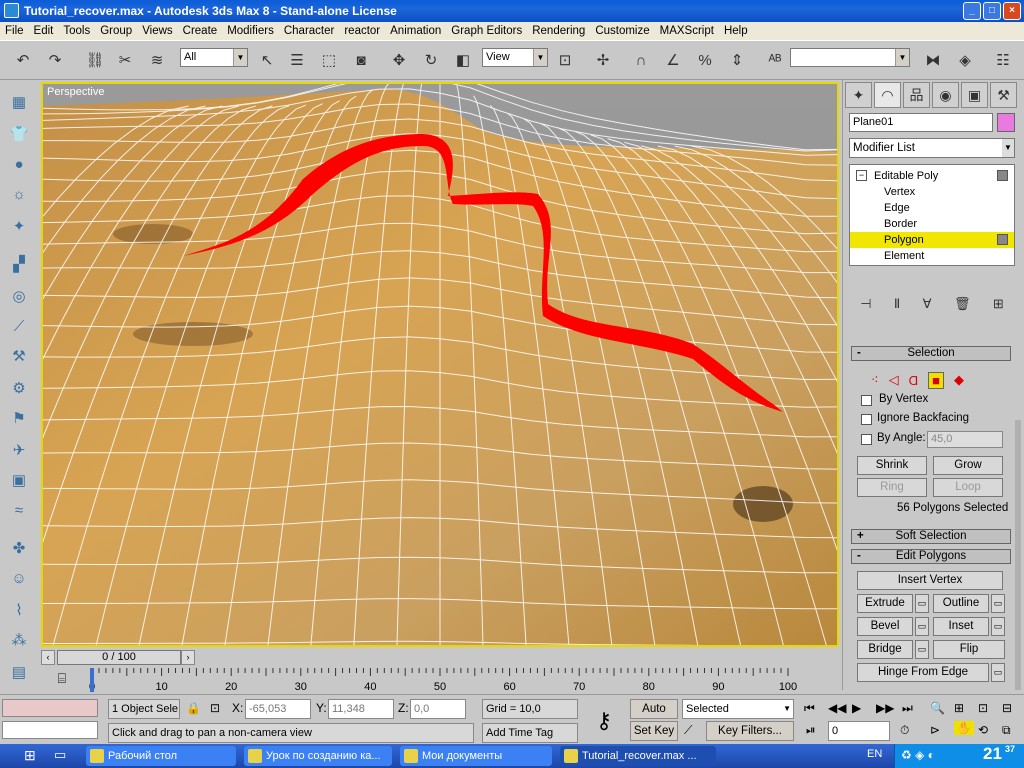 Image resolution: width=1024 pixels, height=768 pixels. Describe the element at coordinates (931, 556) in the screenshot. I see `edit-polygons-rollout-header: - Edit Polygons` at that location.